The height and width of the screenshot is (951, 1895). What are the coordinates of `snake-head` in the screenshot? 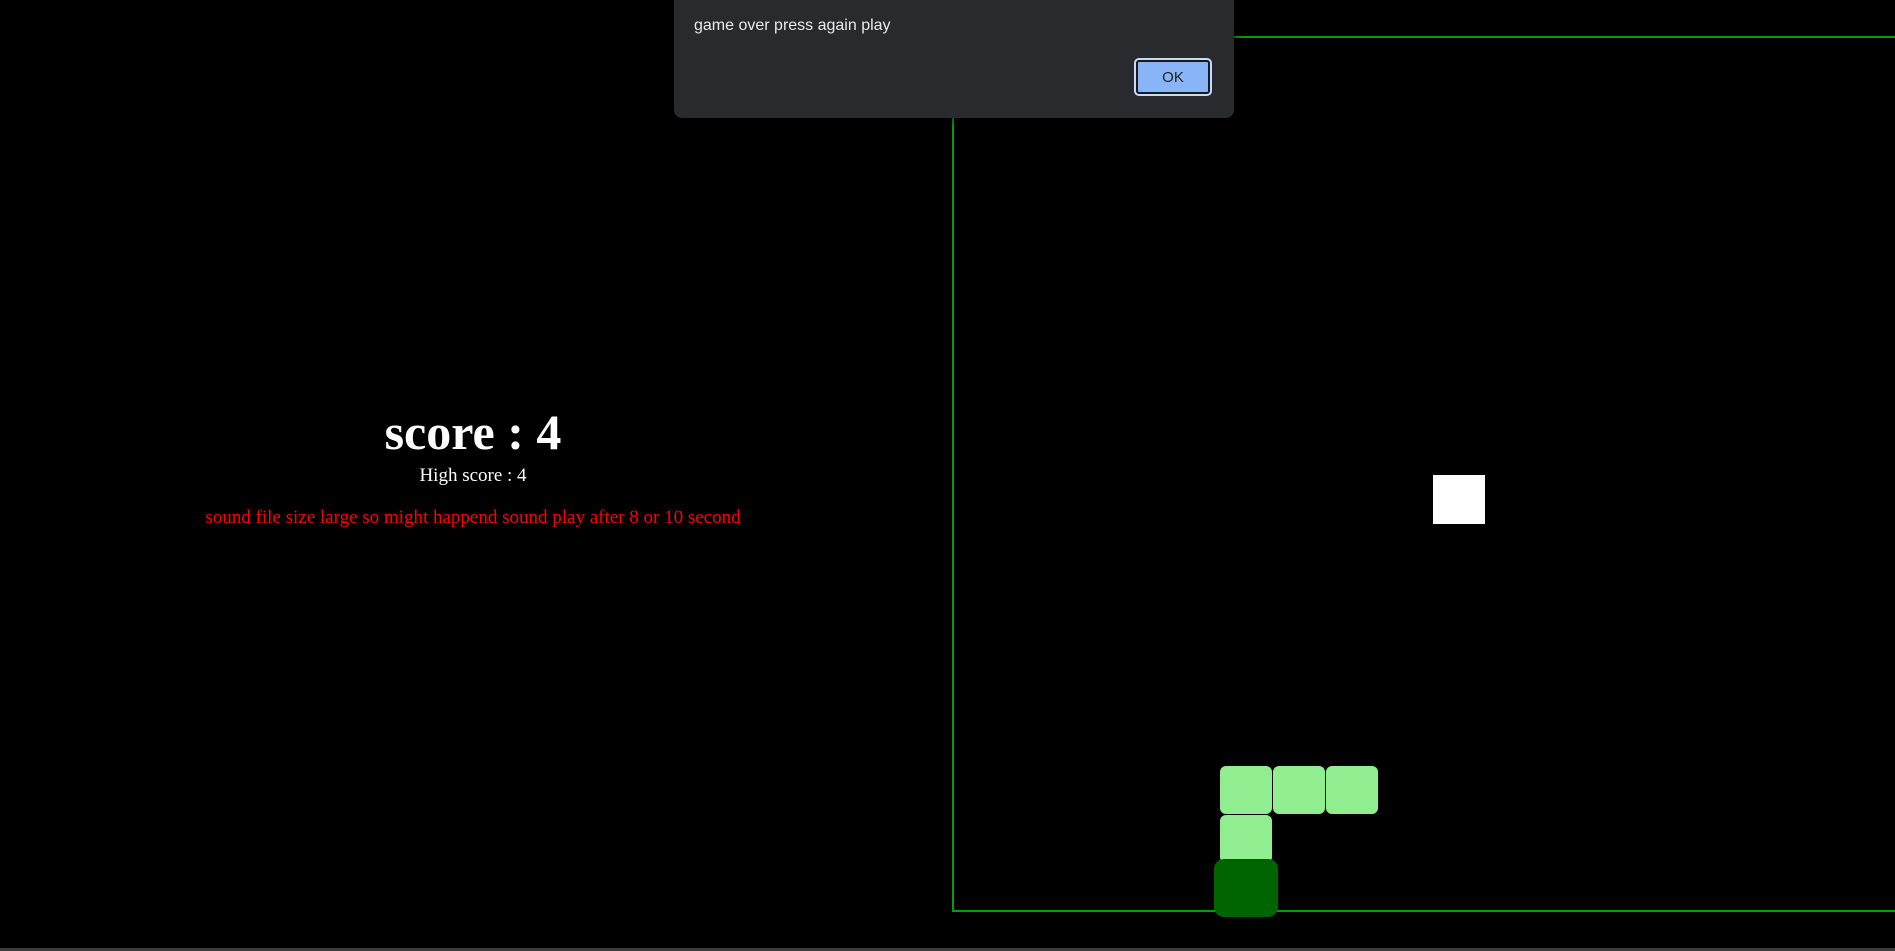 It's located at (1246, 888).